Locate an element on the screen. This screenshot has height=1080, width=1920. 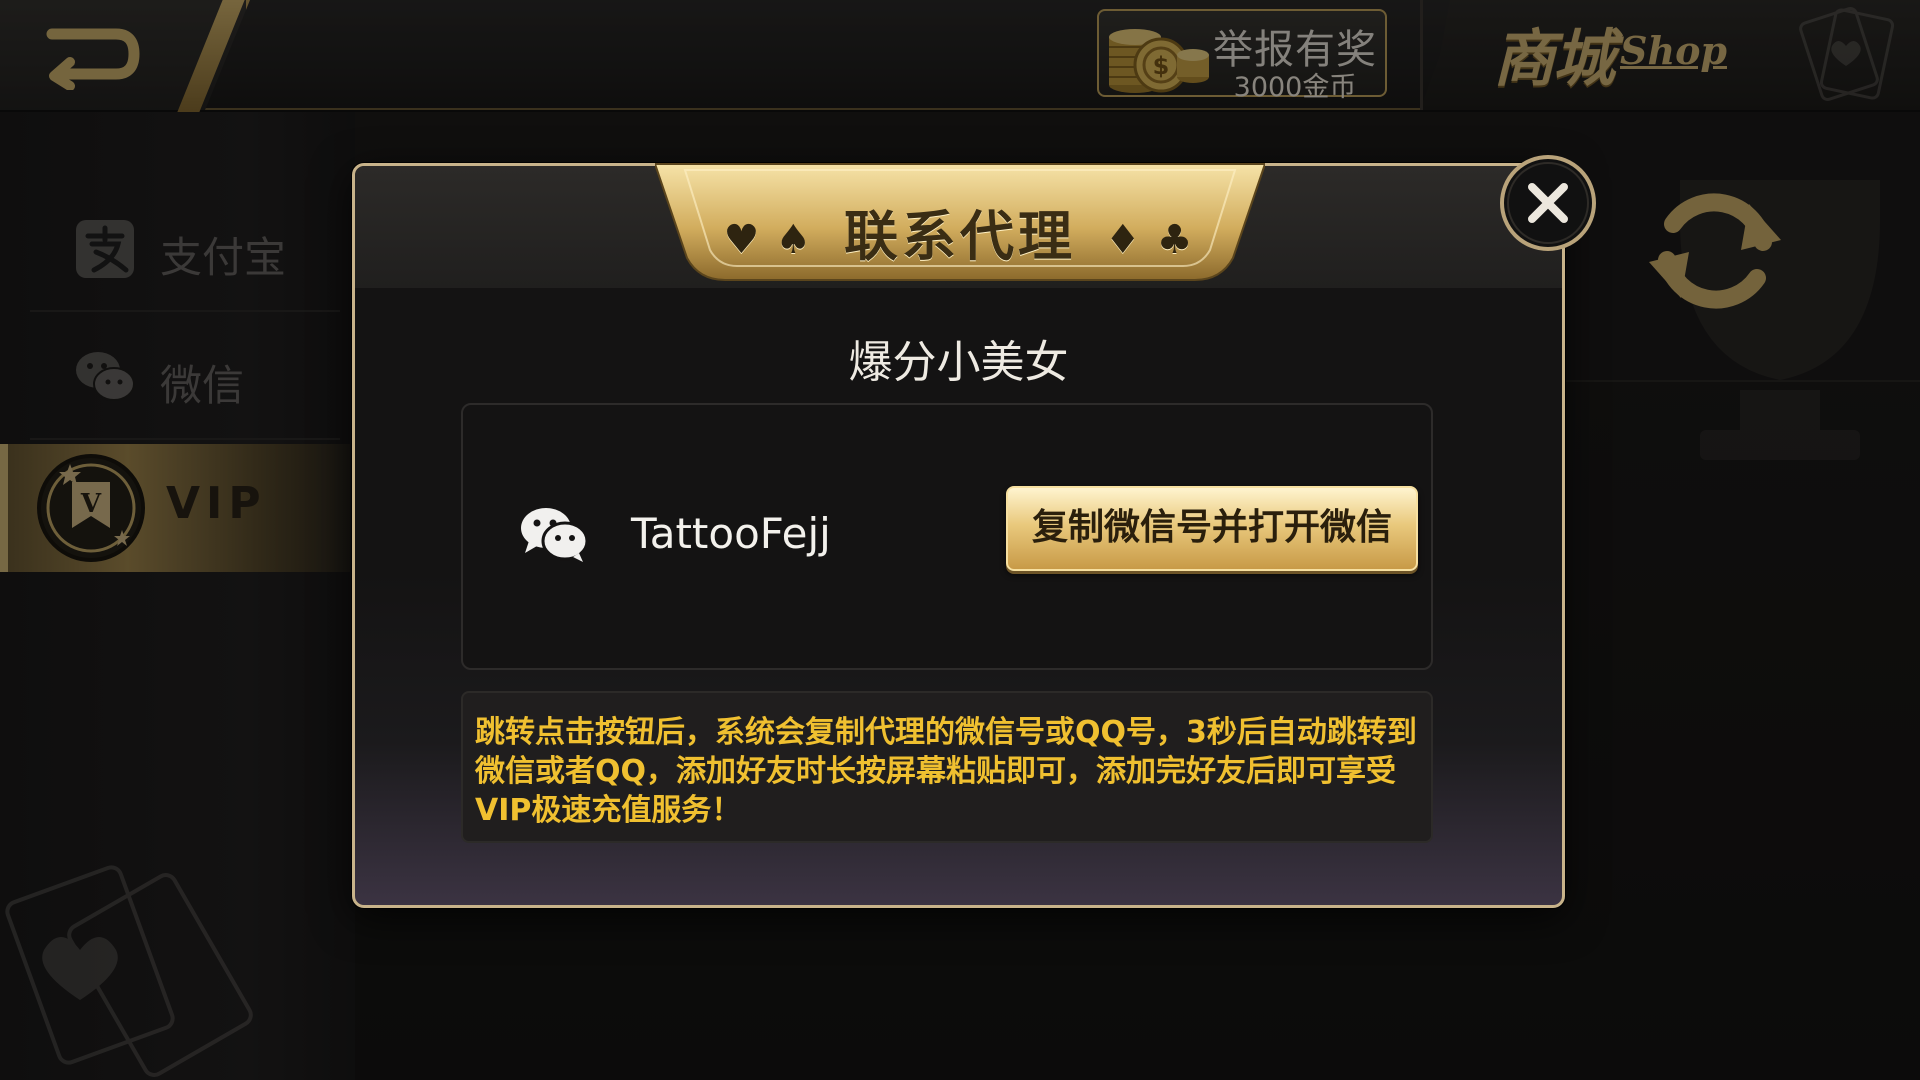
heart-suit-icon: ♥ is located at coordinates (743, 240).